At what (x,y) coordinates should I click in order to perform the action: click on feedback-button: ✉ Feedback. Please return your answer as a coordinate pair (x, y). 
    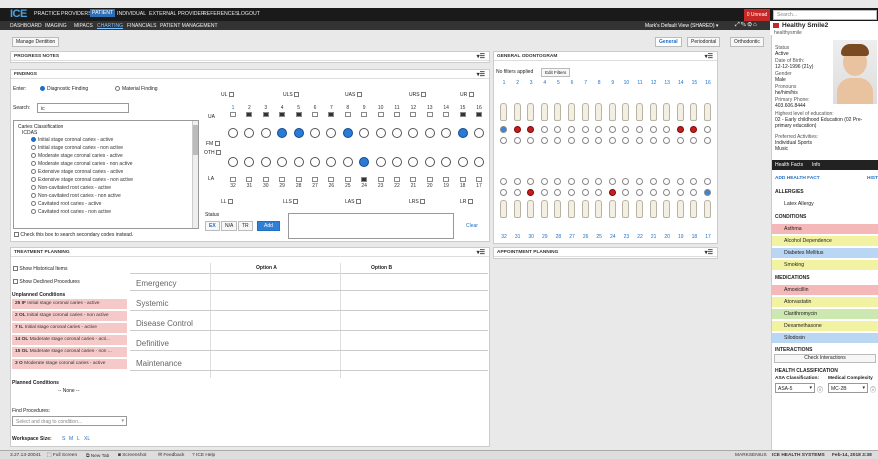
    Looking at the image, I should click on (171, 455).